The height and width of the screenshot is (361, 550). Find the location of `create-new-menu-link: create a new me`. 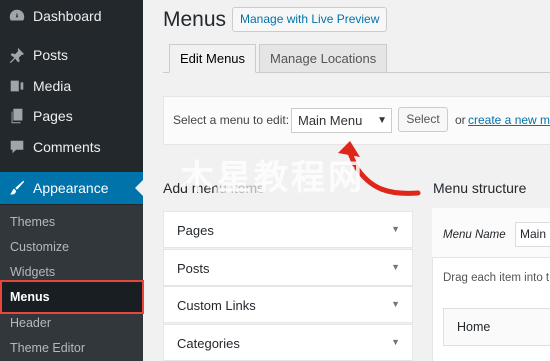

create-new-menu-link: create a new me is located at coordinates (509, 120).